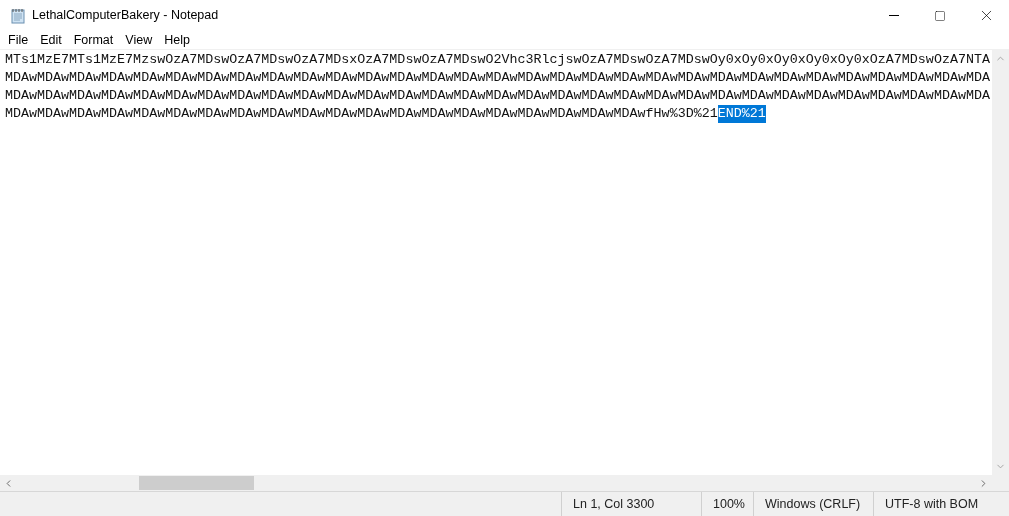 The height and width of the screenshot is (516, 1009). Describe the element at coordinates (935, 504) in the screenshot. I see `status-item: UTF-8 with BOM` at that location.